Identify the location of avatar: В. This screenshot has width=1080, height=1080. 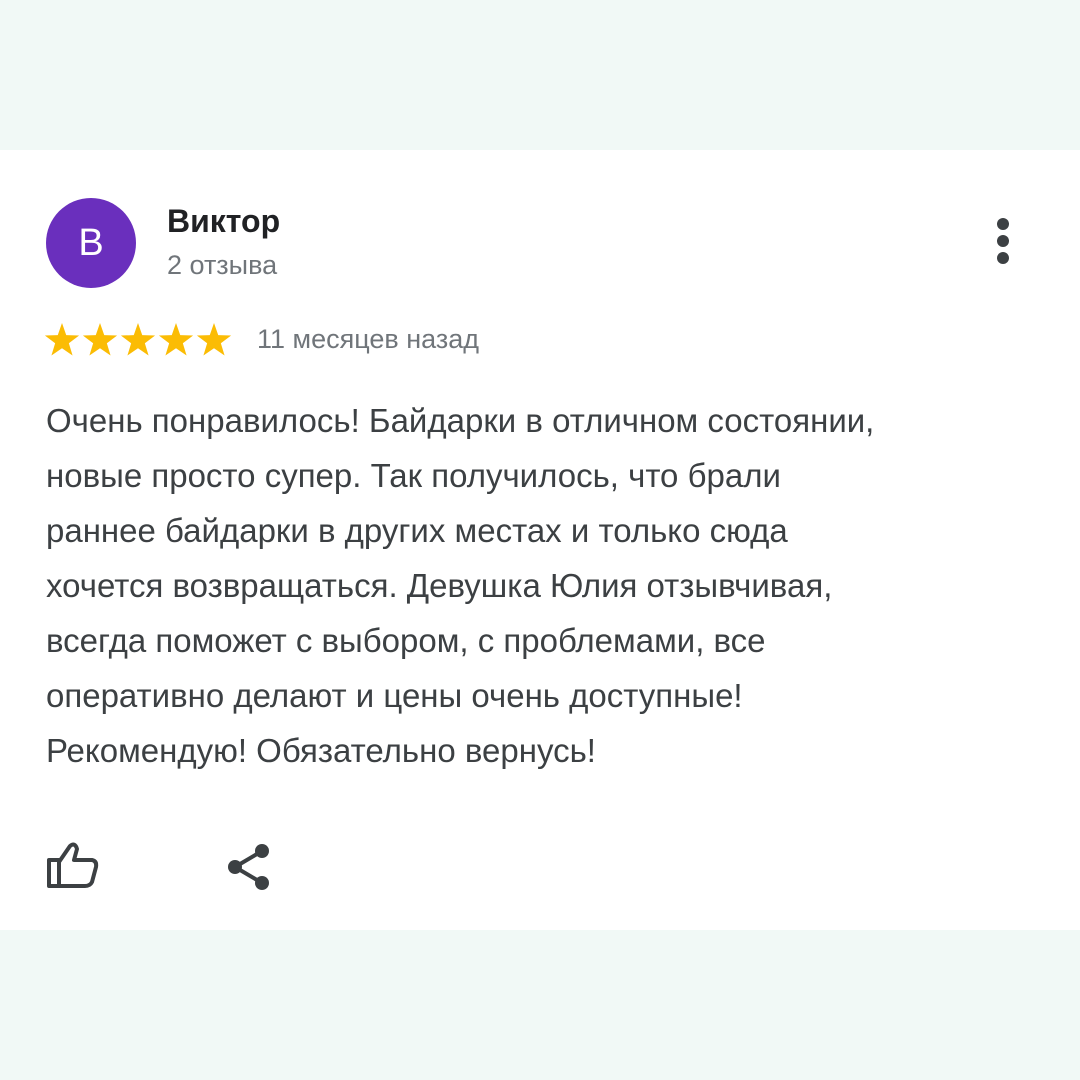
(91, 243).